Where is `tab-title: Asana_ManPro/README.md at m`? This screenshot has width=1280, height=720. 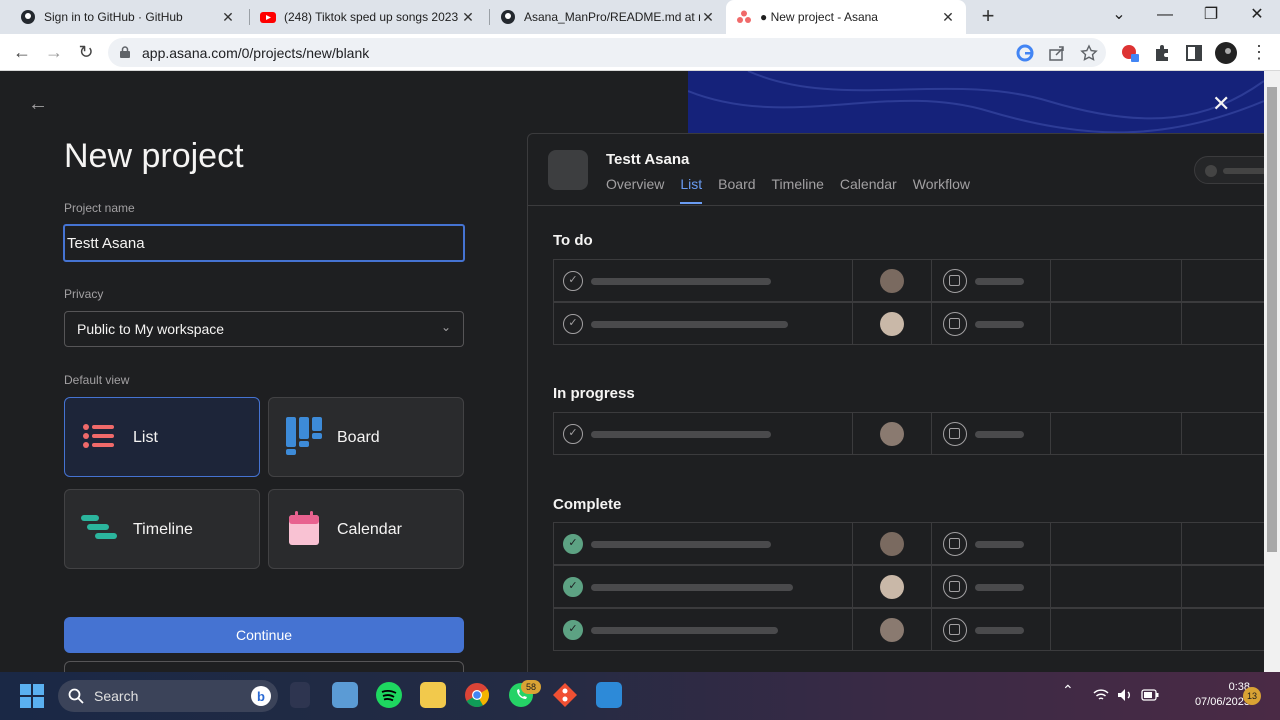
tab-title: Asana_ManPro/README.md at m is located at coordinates (612, 17).